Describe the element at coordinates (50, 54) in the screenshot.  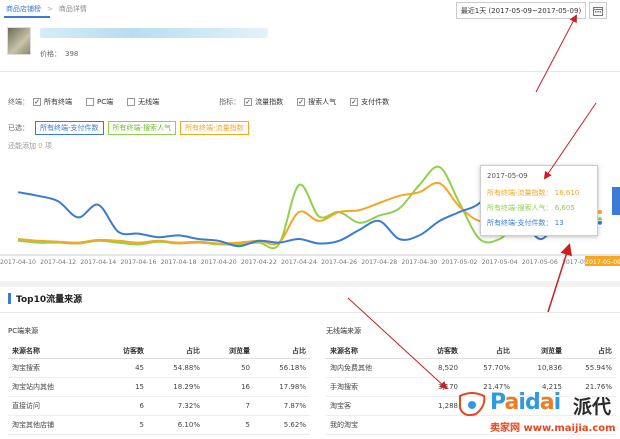
I see `price-label: 价格：` at that location.